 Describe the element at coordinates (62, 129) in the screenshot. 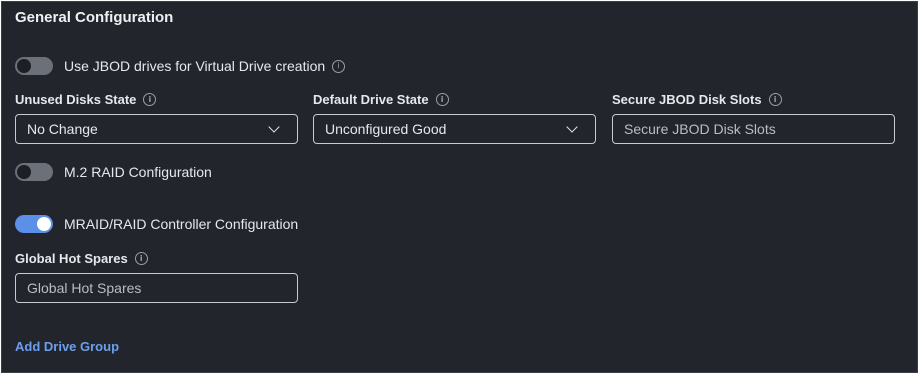

I see `unused-disks-state-value: No Change` at that location.